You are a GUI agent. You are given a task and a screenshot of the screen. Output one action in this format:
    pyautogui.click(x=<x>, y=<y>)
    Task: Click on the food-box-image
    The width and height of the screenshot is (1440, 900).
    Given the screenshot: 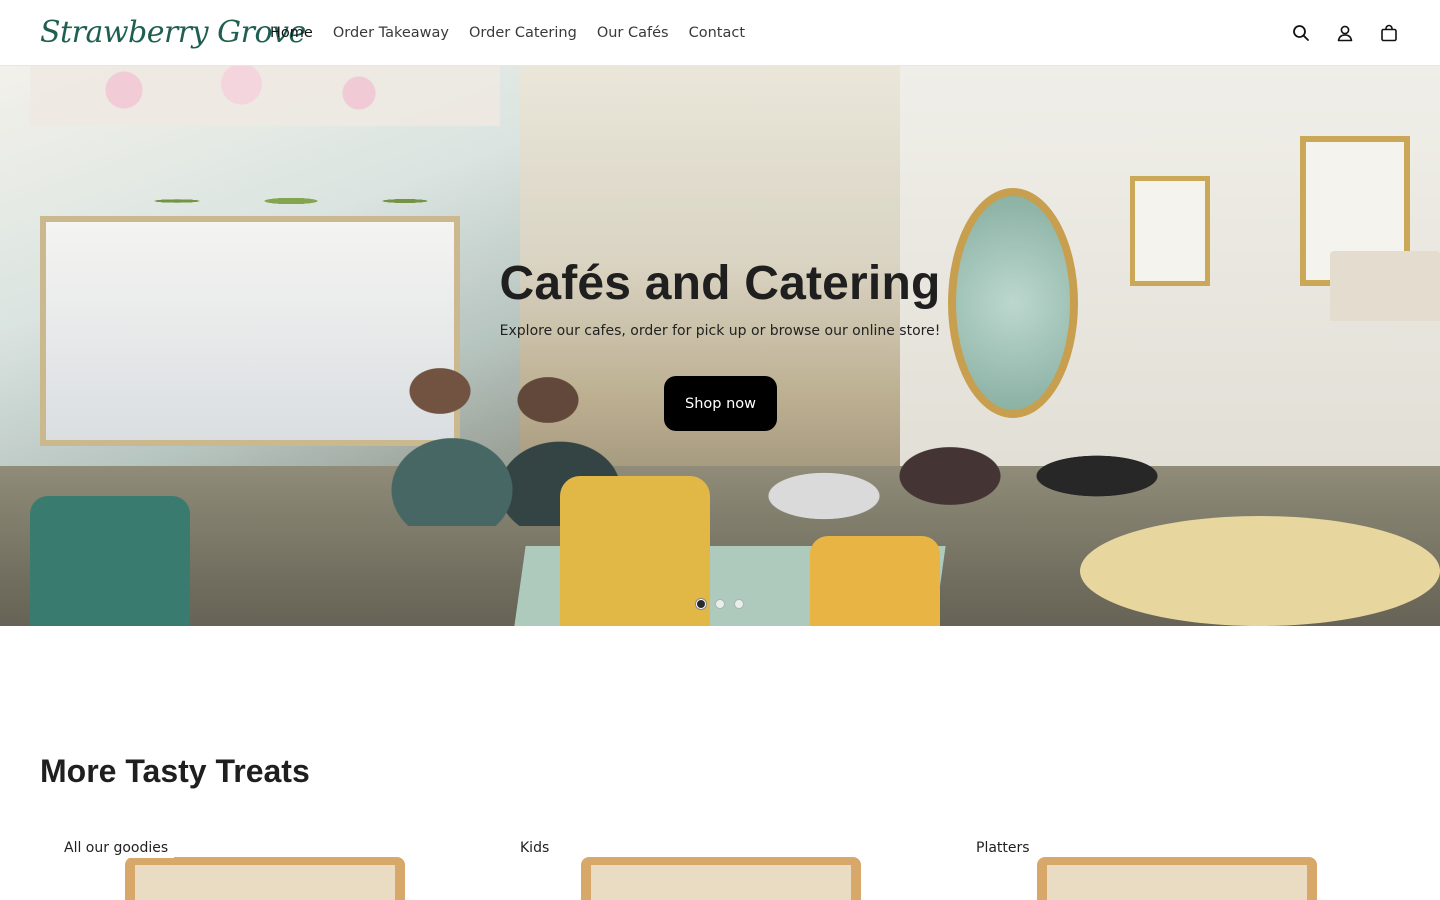 What is the action you would take?
    pyautogui.click(x=265, y=882)
    